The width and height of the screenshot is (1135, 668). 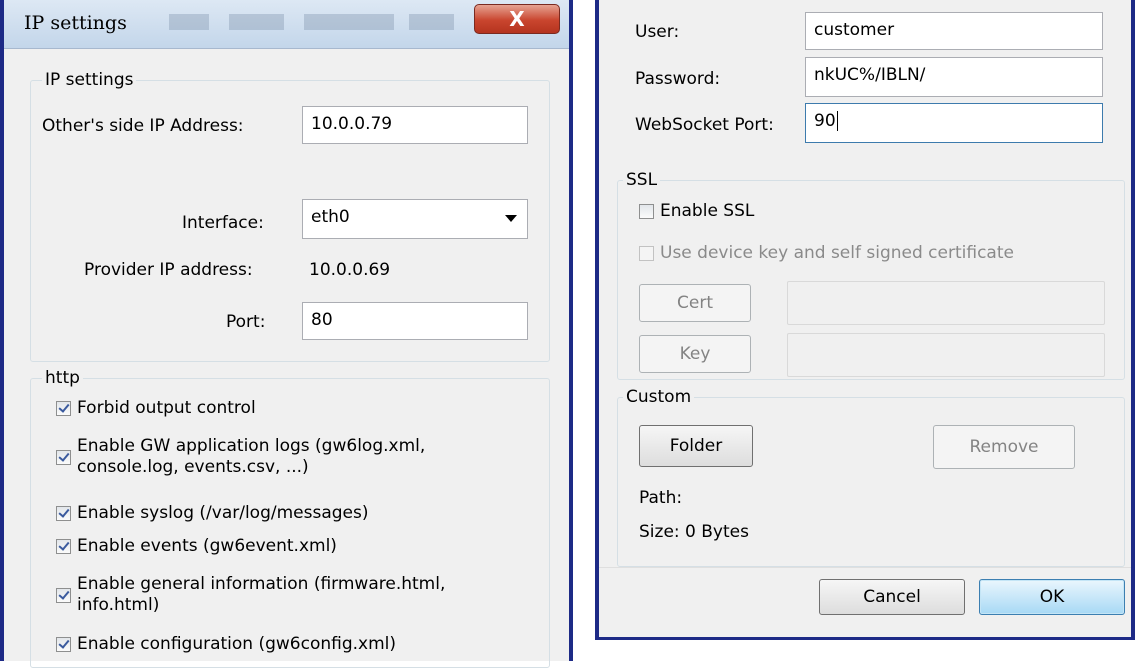 I want to click on folder-button-label: Folder, so click(x=696, y=446).